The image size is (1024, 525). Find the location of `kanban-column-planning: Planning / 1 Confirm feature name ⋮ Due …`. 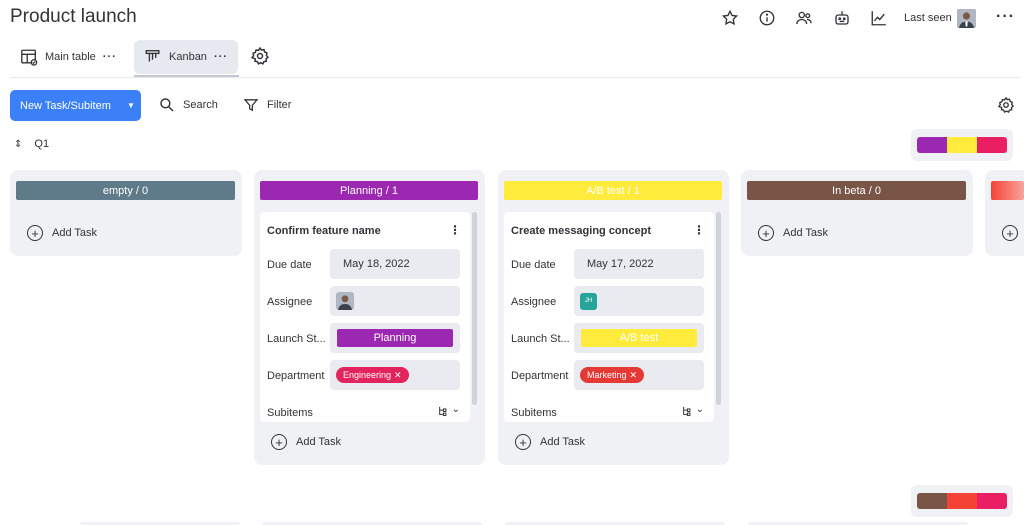

kanban-column-planning: Planning / 1 Confirm feature name ⋮ Due … is located at coordinates (369, 317).